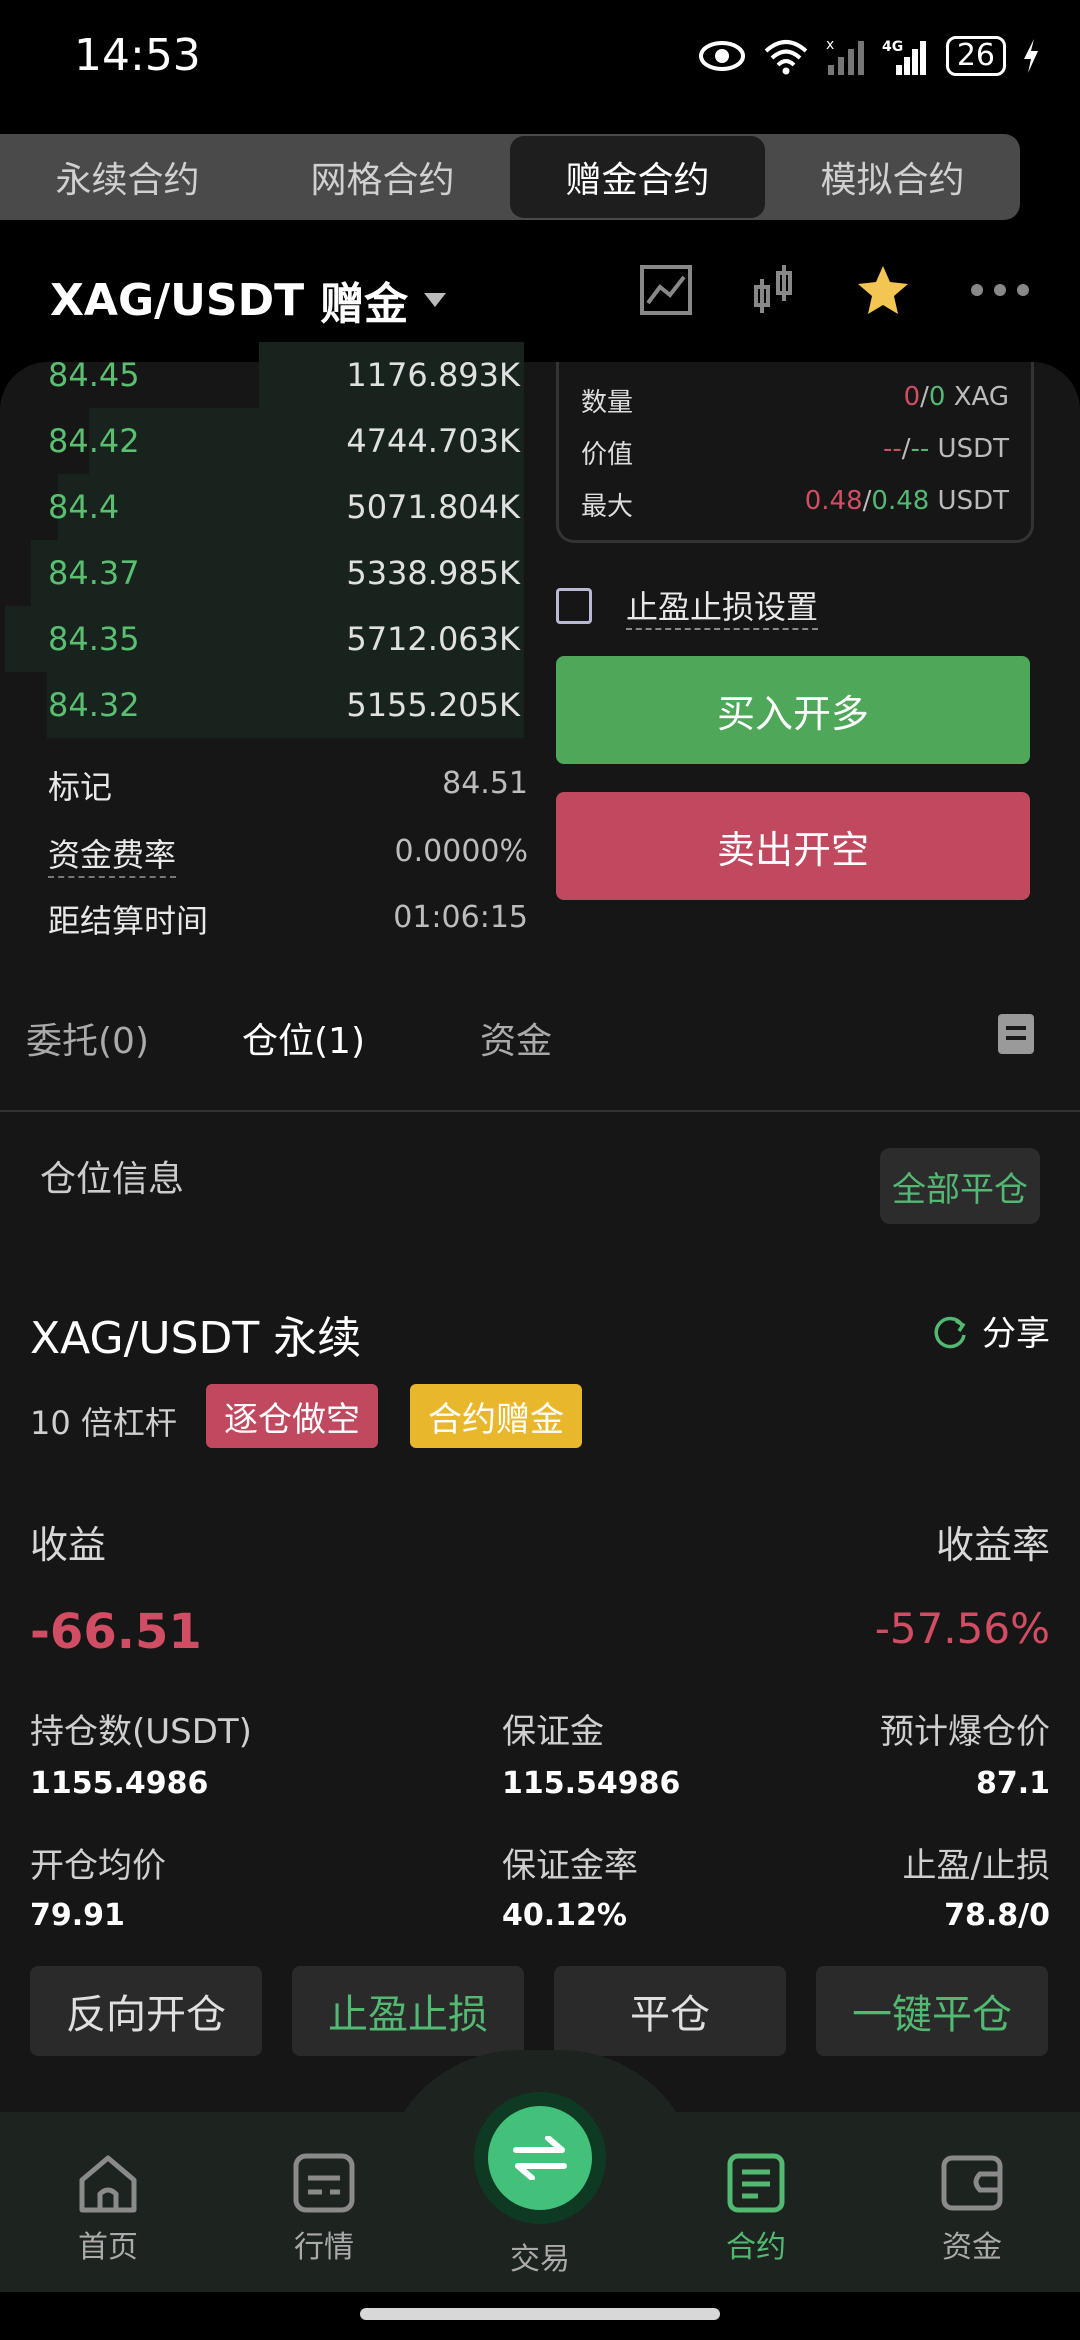 The image size is (1080, 2340). I want to click on order-tabs: 委托(0) 仓位(1) 资金, so click(540, 1056).